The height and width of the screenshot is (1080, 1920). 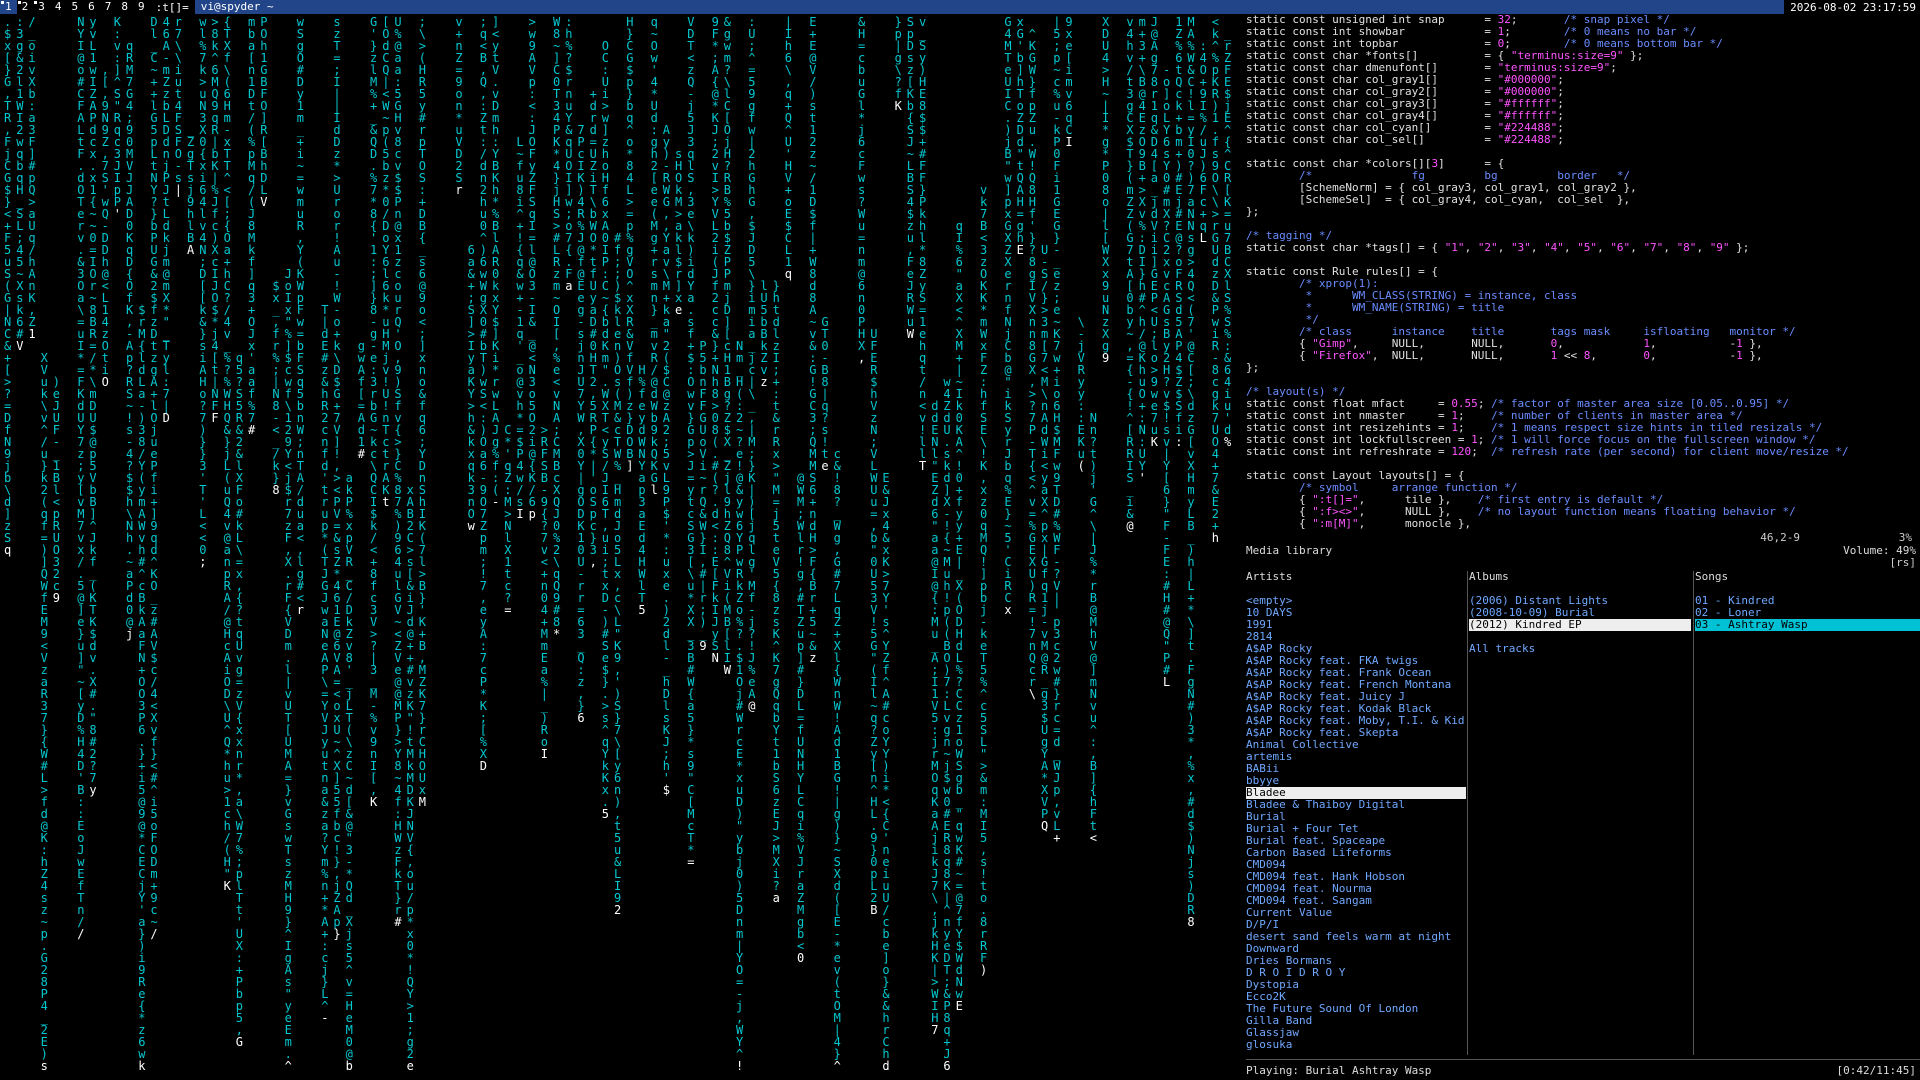 I want to click on matrix-glyph: I, so click(x=1068, y=142).